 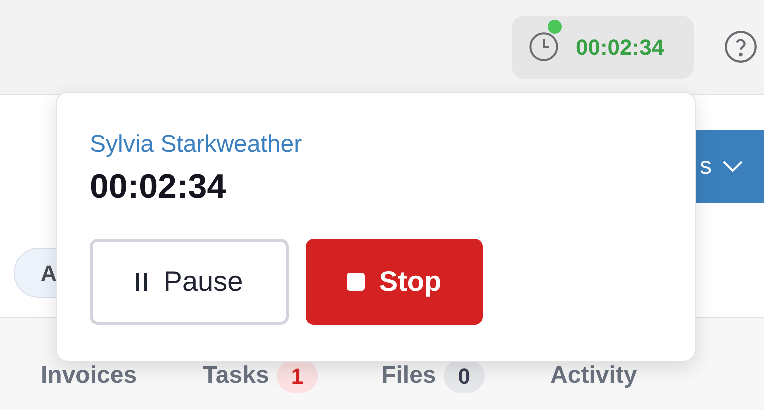 I want to click on pause-icon, so click(x=142, y=282).